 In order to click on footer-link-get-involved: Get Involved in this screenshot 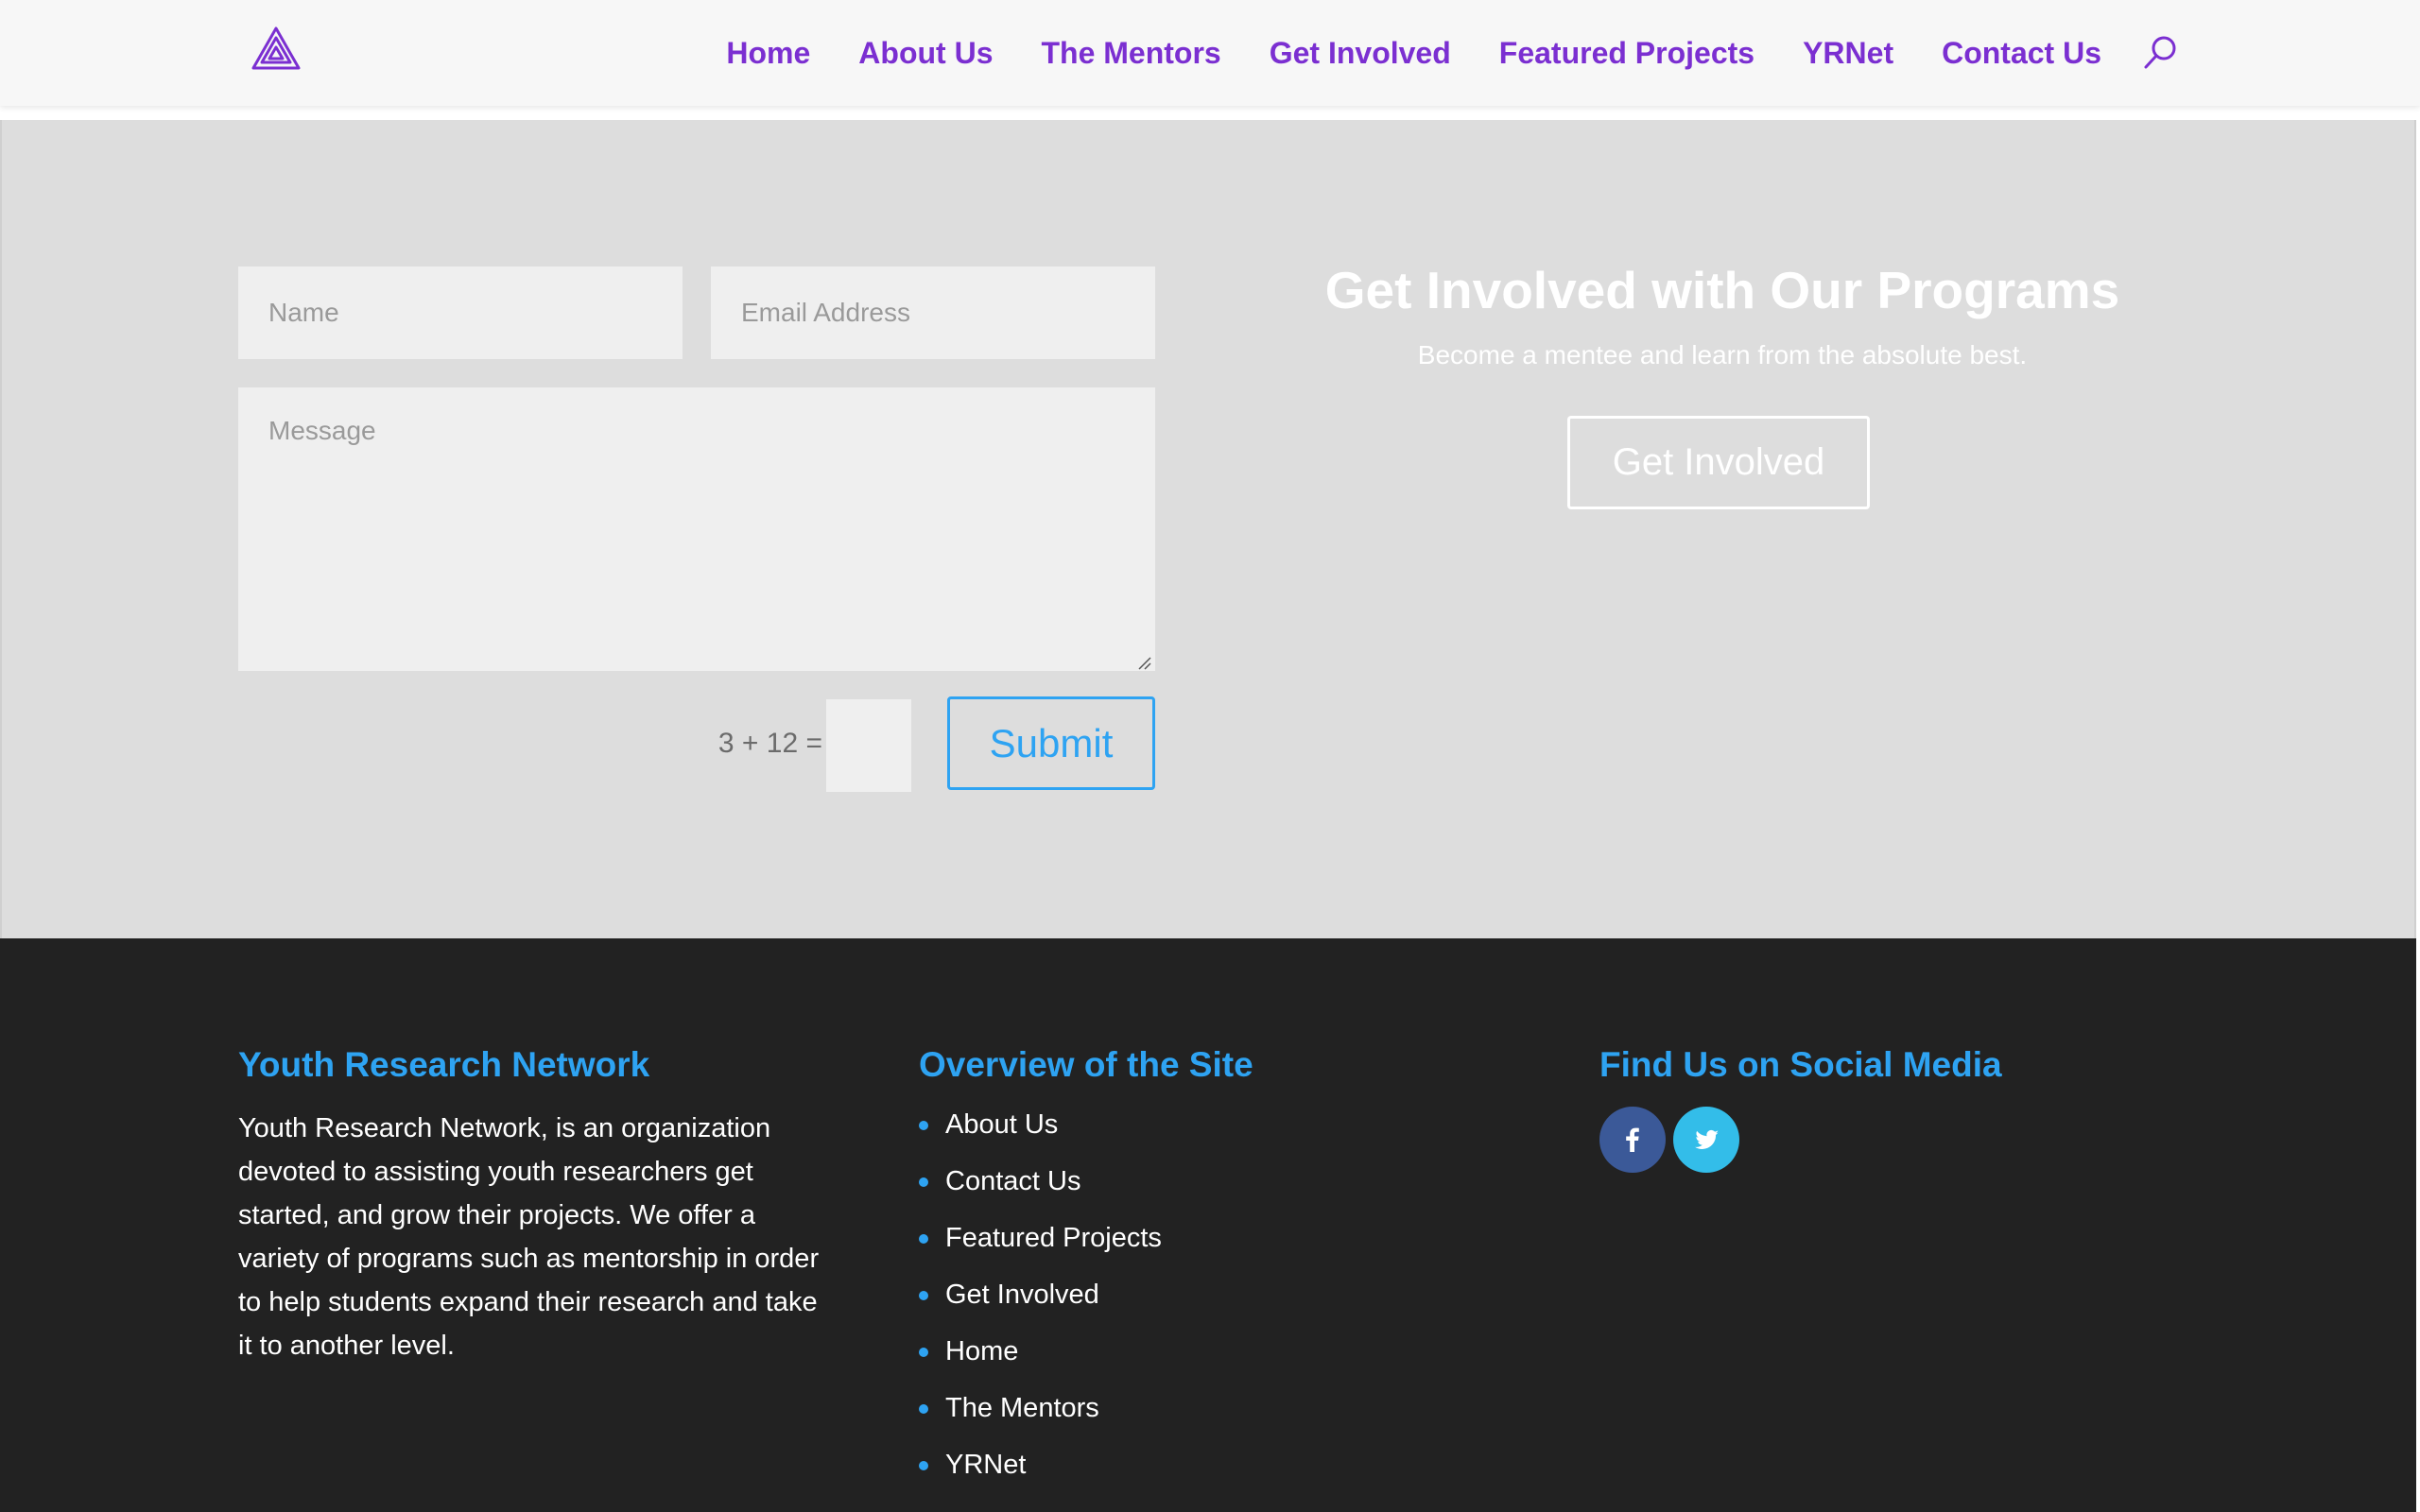, I will do `click(1040, 1300)`.